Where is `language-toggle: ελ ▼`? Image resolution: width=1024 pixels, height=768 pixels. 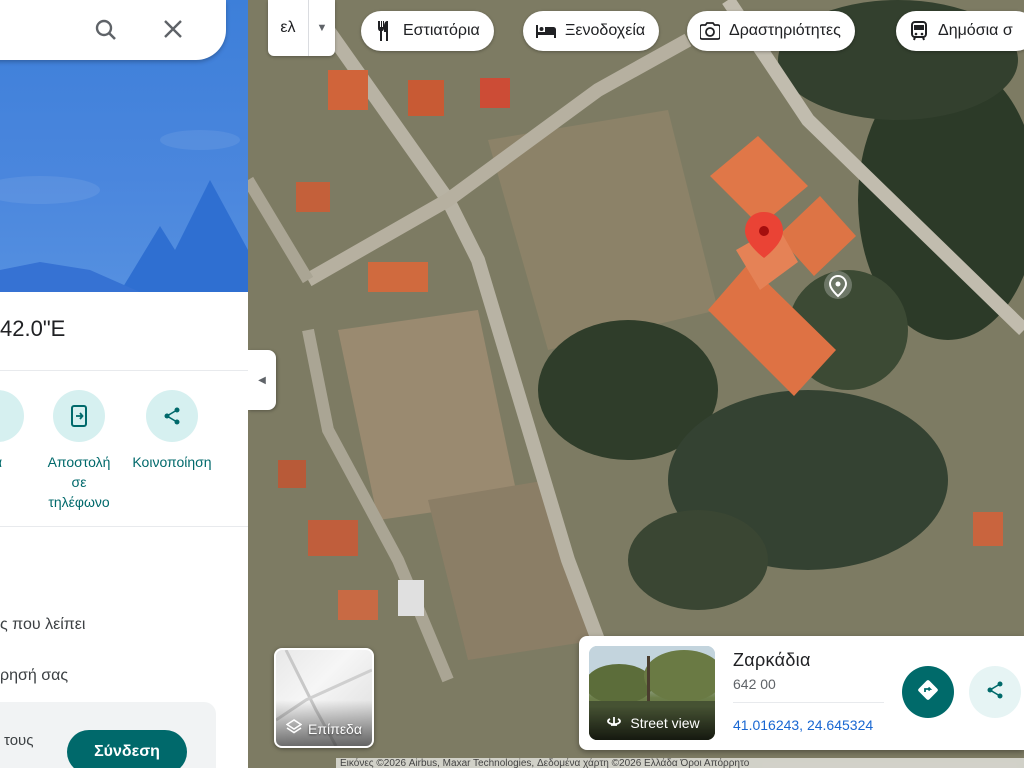
language-toggle: ελ ▼ is located at coordinates (301, 28).